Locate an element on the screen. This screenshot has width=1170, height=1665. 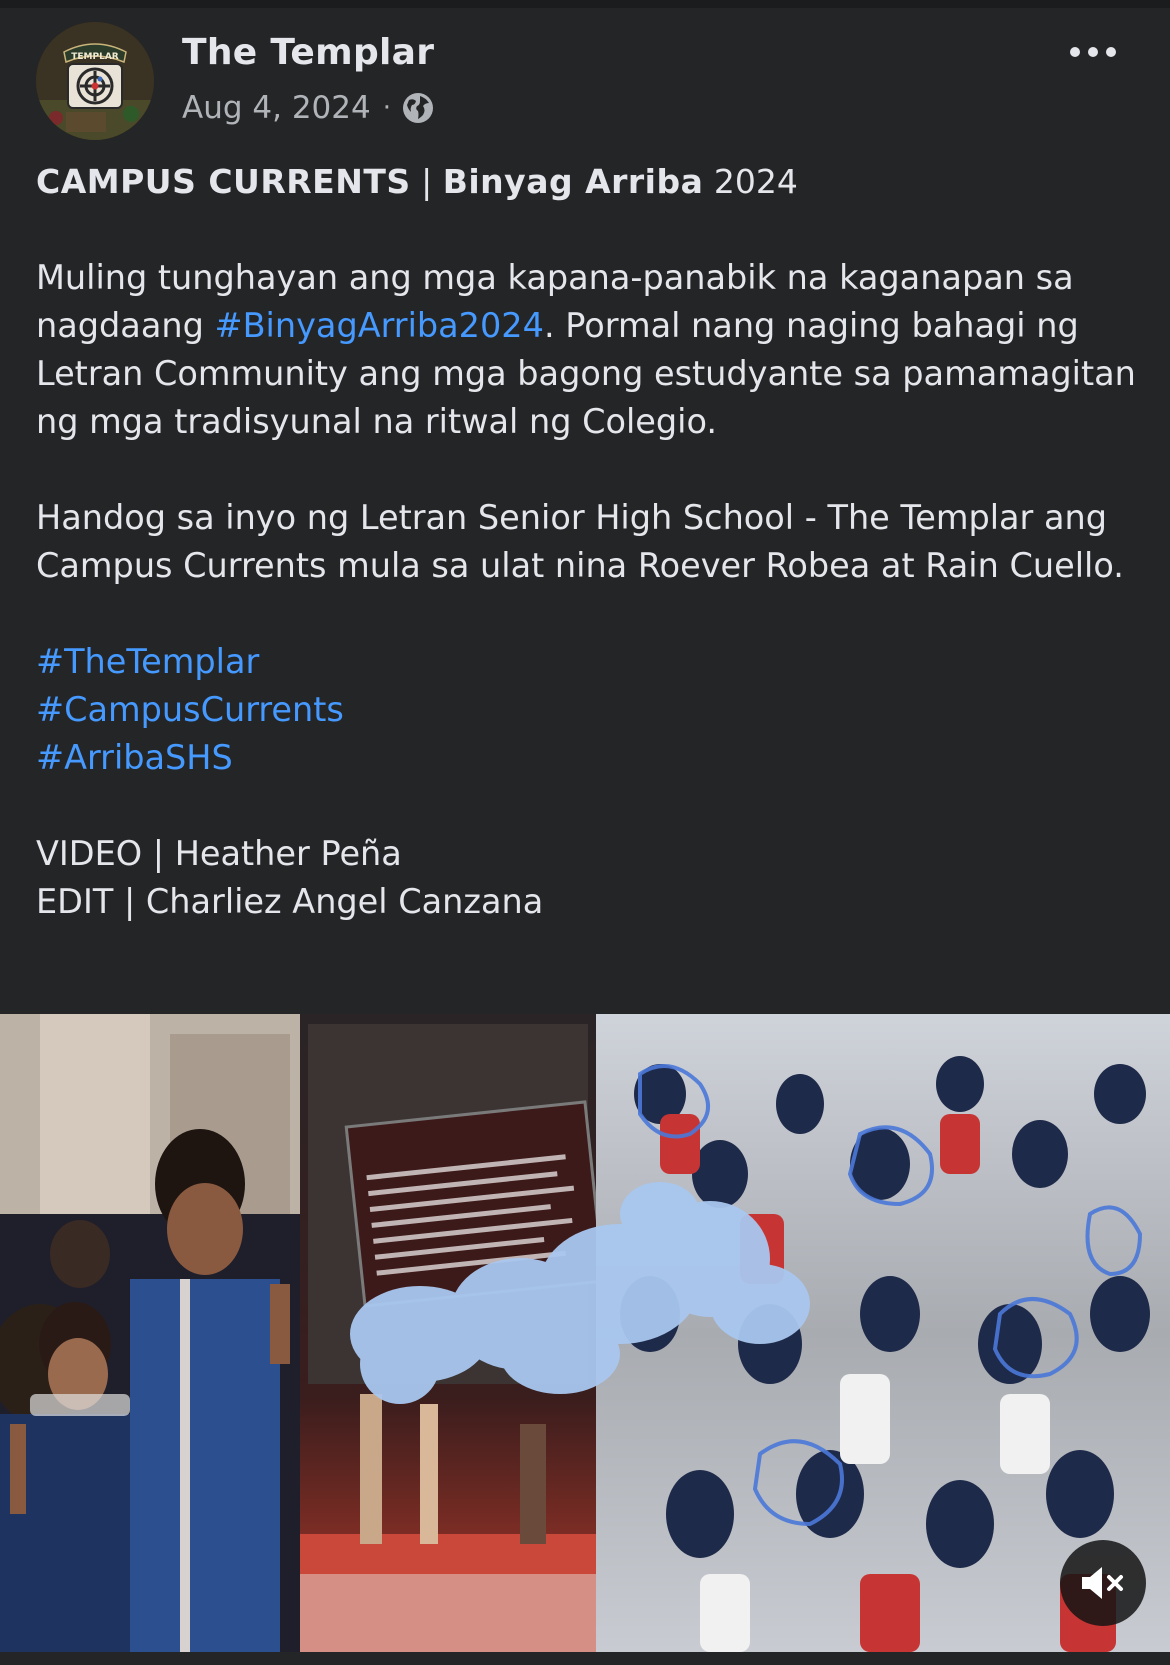
more-options-button is located at coordinates (1093, 52).